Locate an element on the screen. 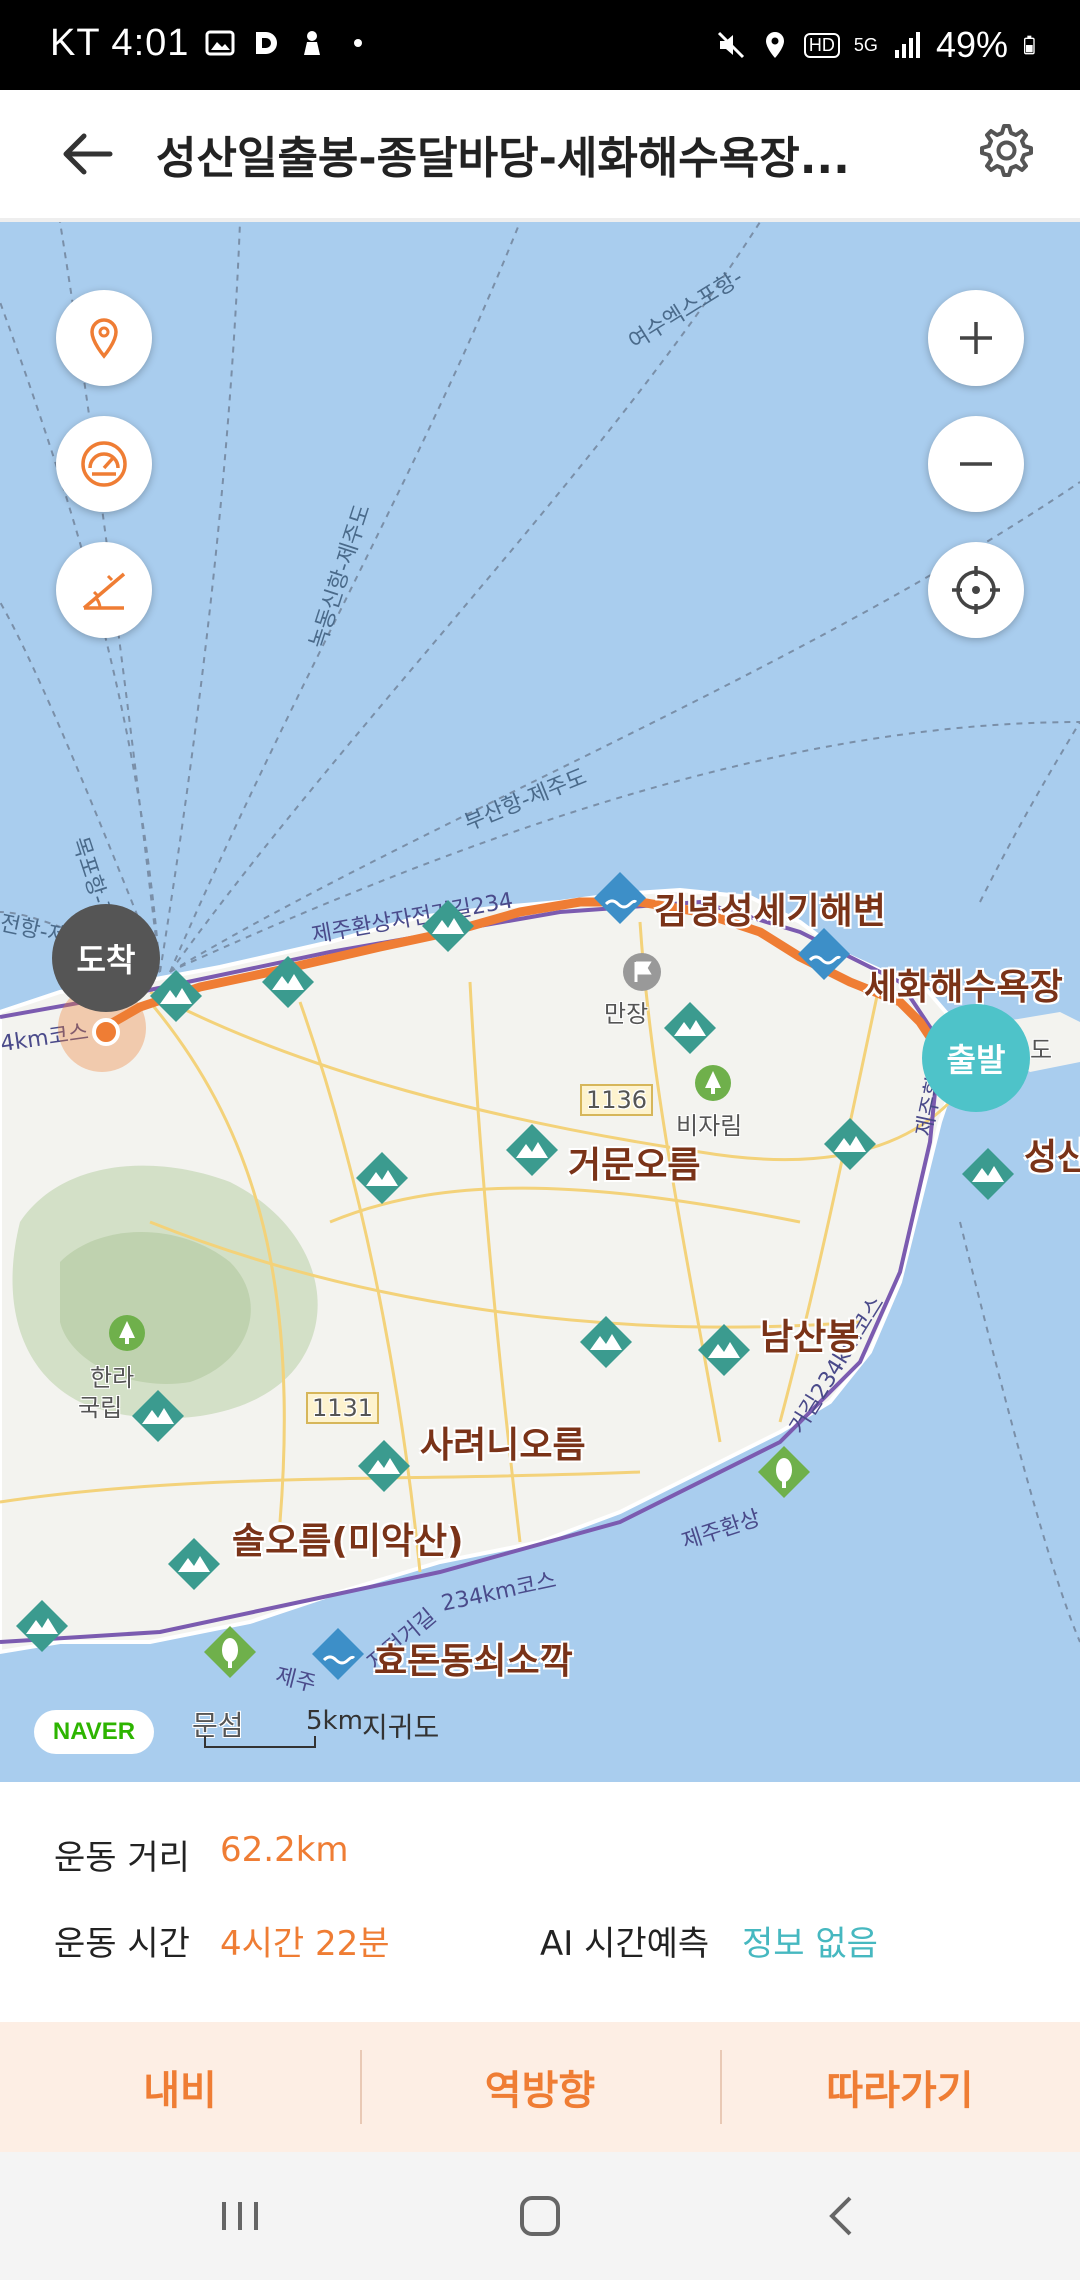 The width and height of the screenshot is (1080, 2280). action-bar: 내비 역방향 따라가기 is located at coordinates (540, 2087).